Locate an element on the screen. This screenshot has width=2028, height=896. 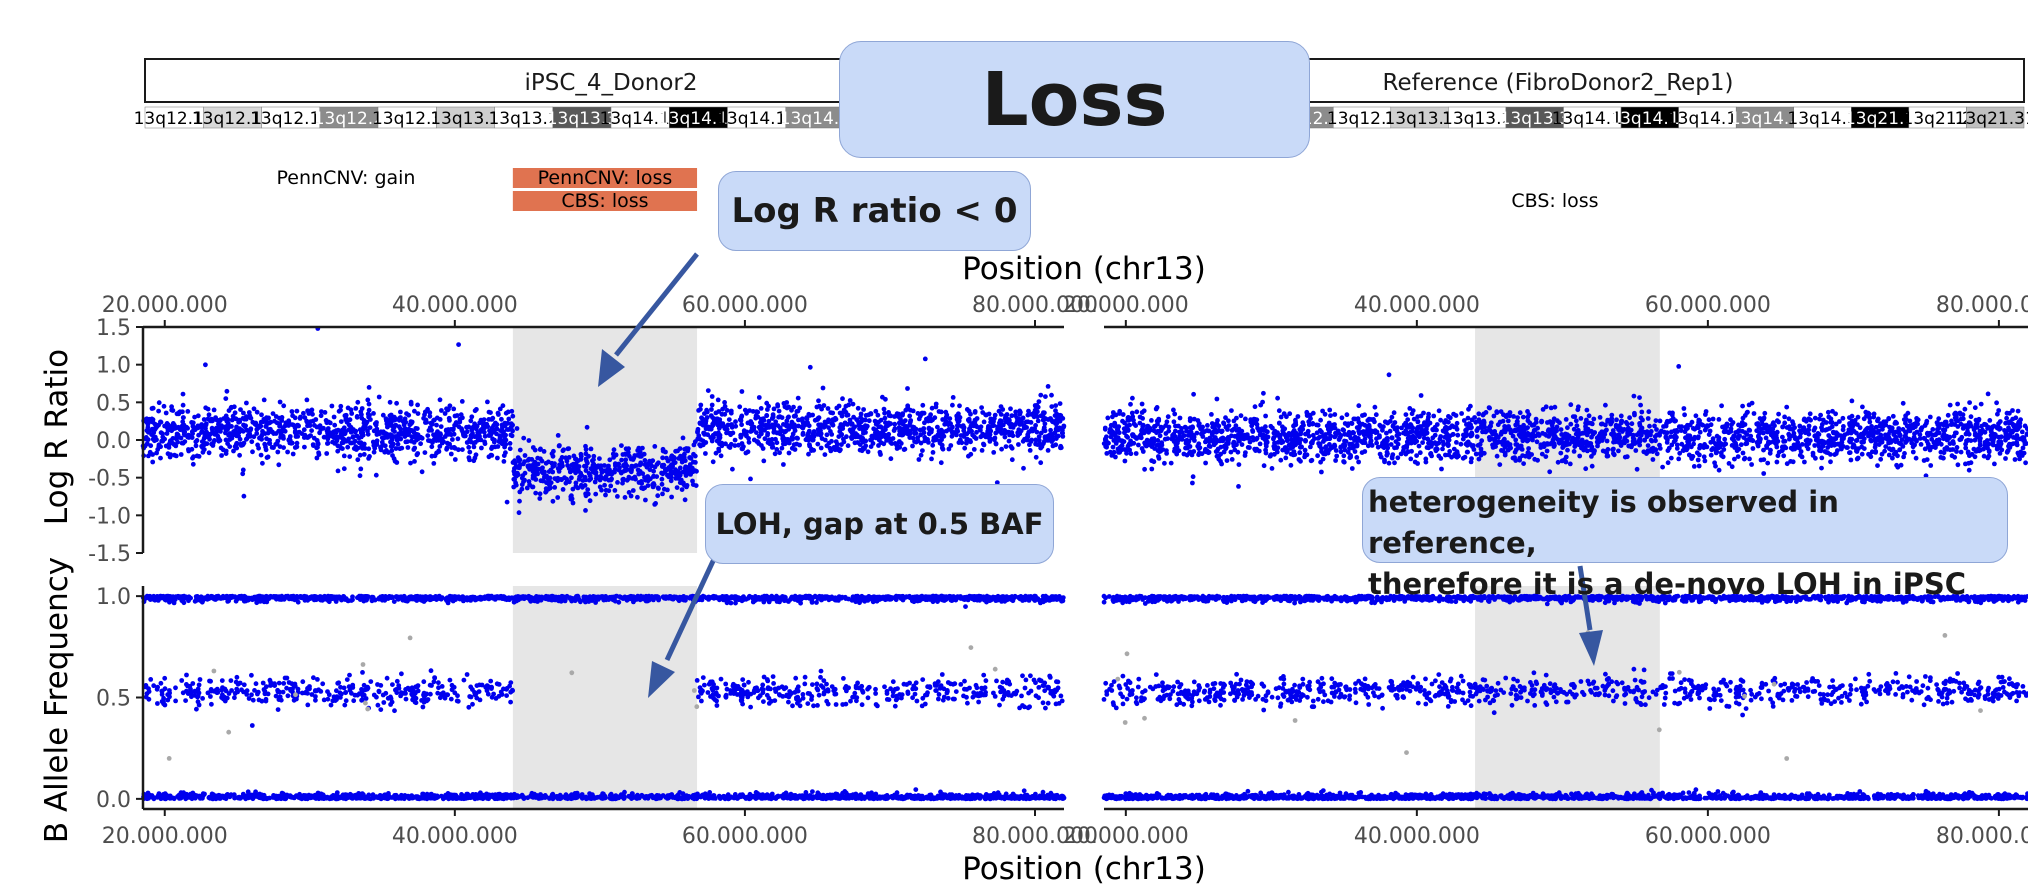
panel-title-right: Reference (FibroDonor2_Rep1) is located at coordinates (1558, 83).